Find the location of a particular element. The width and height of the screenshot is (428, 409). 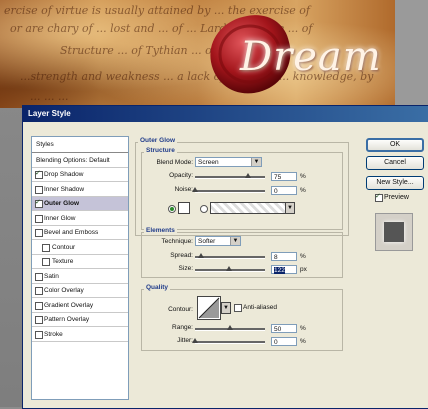

dialog-title: Layer Style is located at coordinates (49, 113).